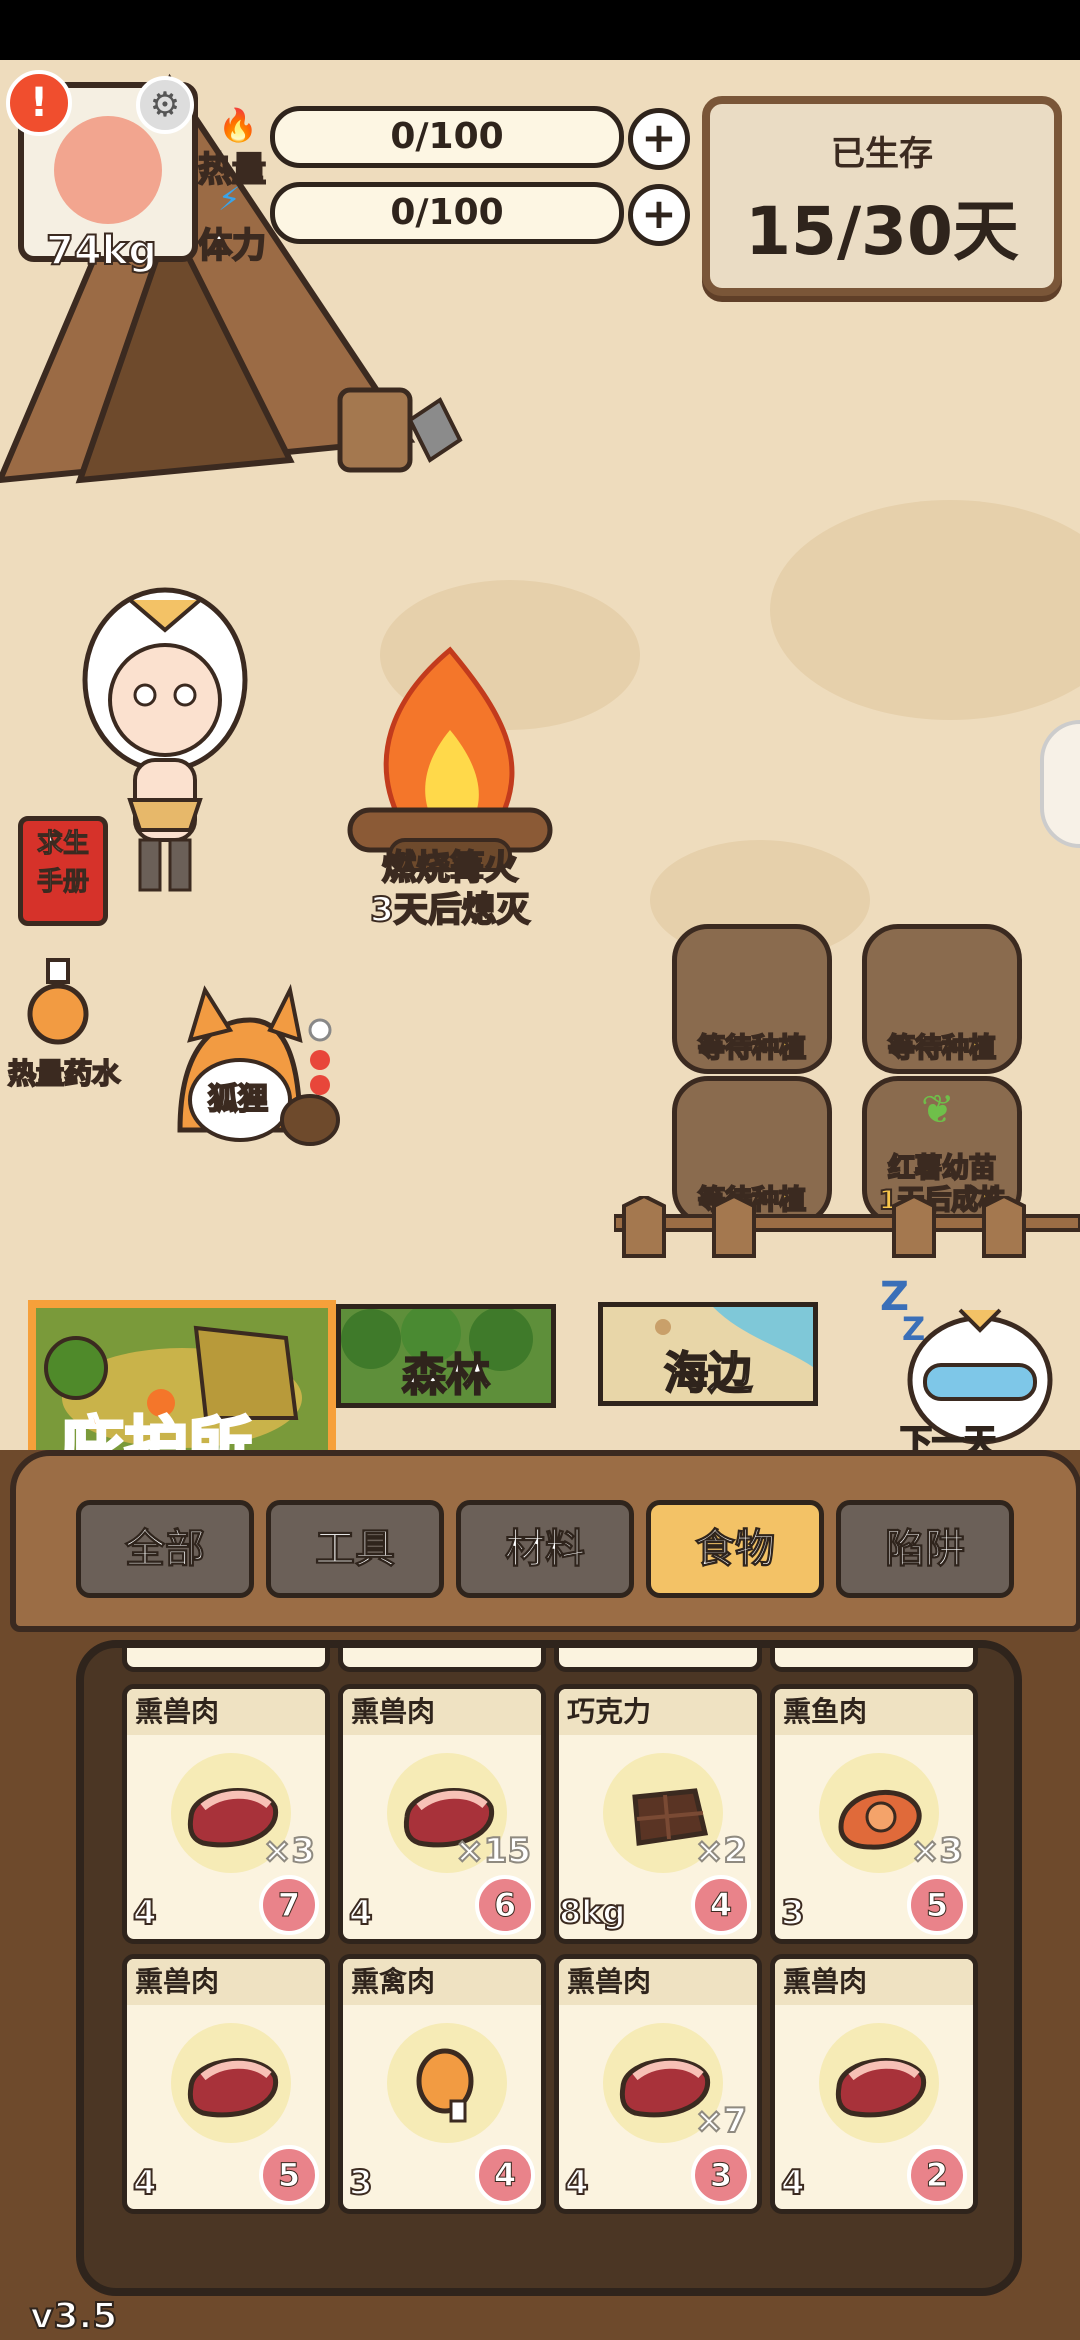 The height and width of the screenshot is (2340, 1080). What do you see at coordinates (721, 2175) in the screenshot?
I see `item-hunger-value: 3` at bounding box center [721, 2175].